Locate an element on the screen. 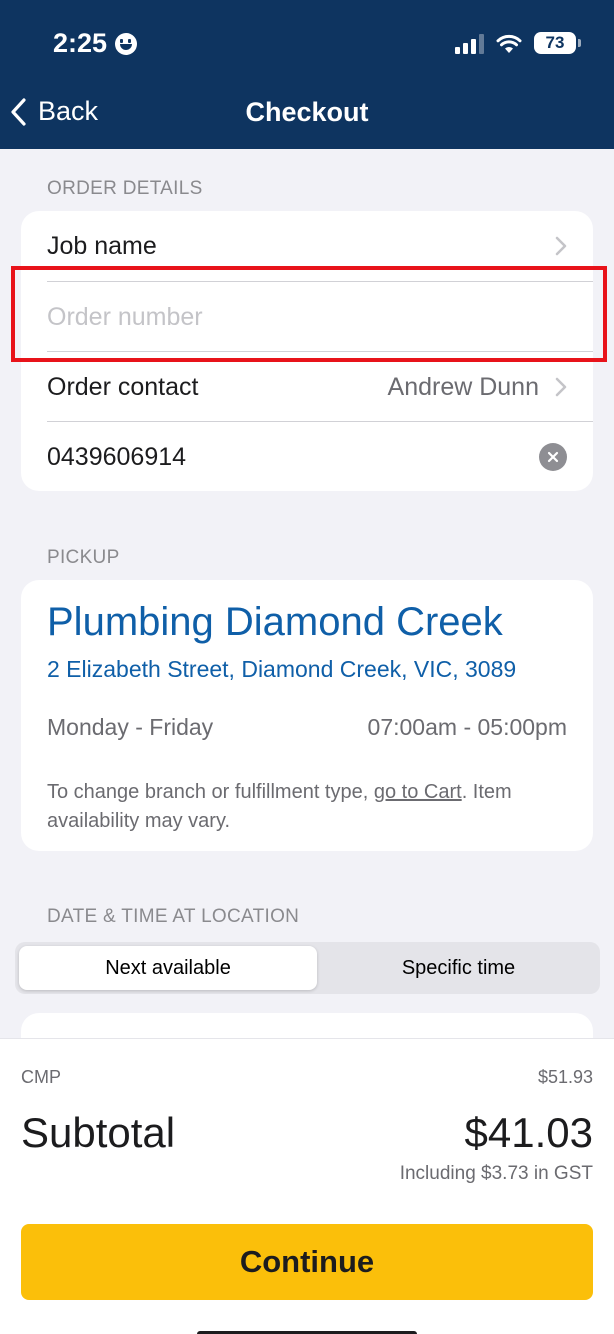  hours-days: Monday - Friday is located at coordinates (130, 727).